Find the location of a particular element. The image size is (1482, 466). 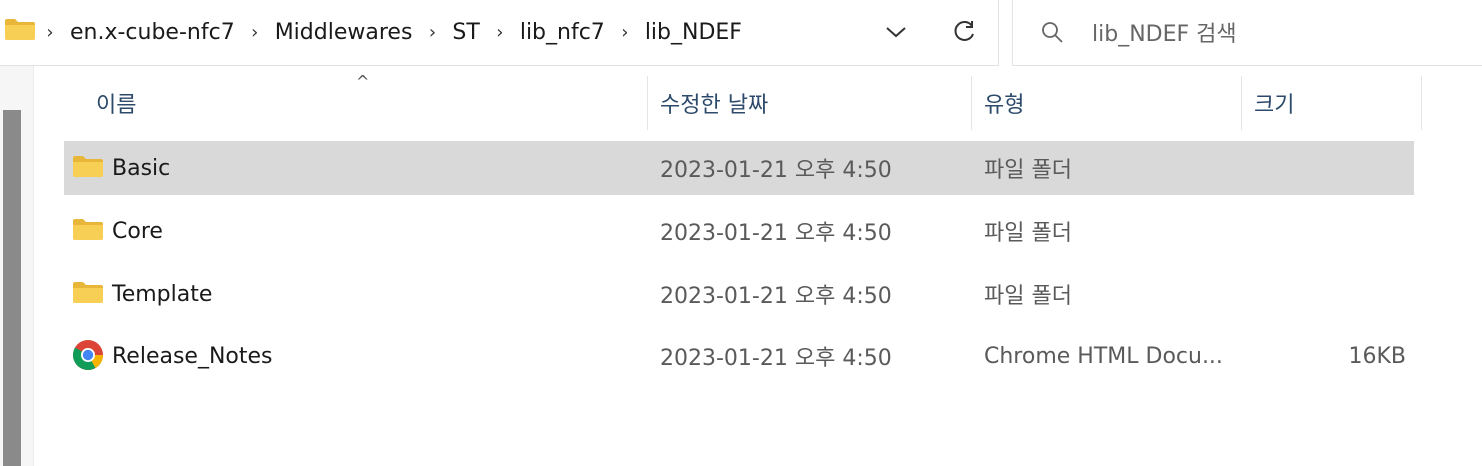

breadcrumb-item: en.x-cube-nfc7 is located at coordinates (152, 32).